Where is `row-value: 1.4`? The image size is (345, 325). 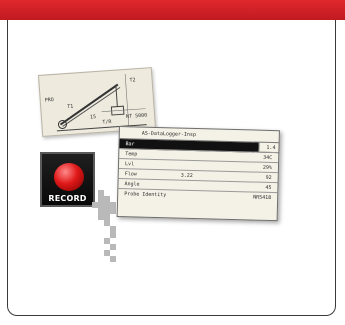
row-value: 1.4 is located at coordinates (268, 147).